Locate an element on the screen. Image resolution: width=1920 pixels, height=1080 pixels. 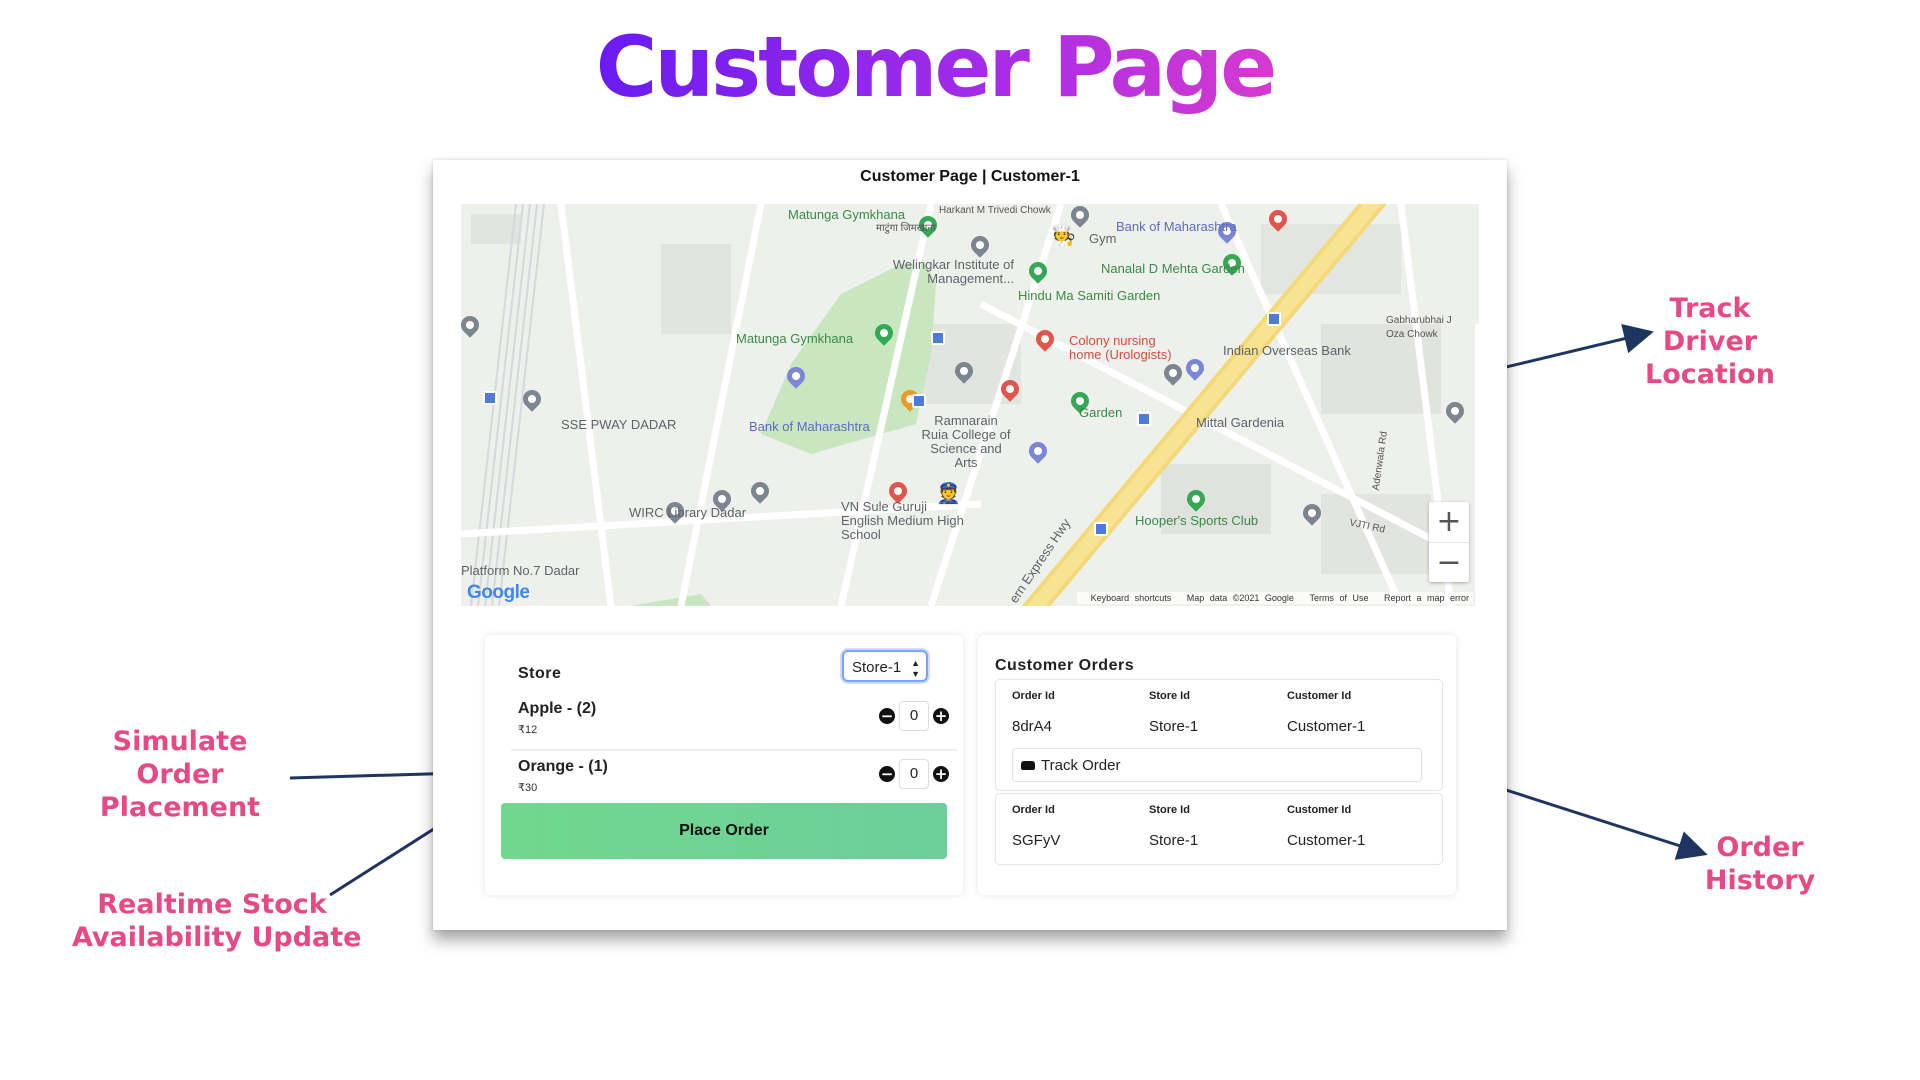
product-name: Apple - (2) is located at coordinates (557, 708).